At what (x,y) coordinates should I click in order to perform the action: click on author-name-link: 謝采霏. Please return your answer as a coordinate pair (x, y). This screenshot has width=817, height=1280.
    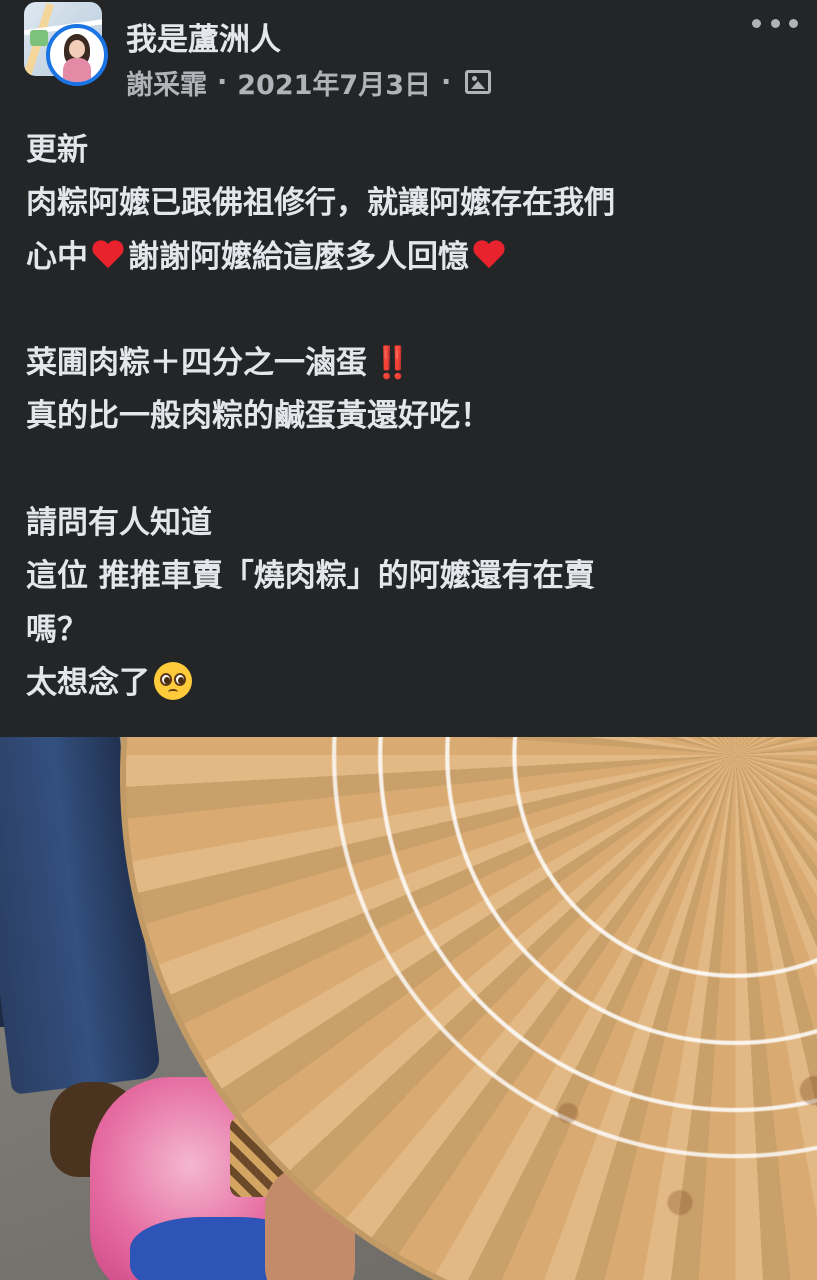
    Looking at the image, I should click on (166, 82).